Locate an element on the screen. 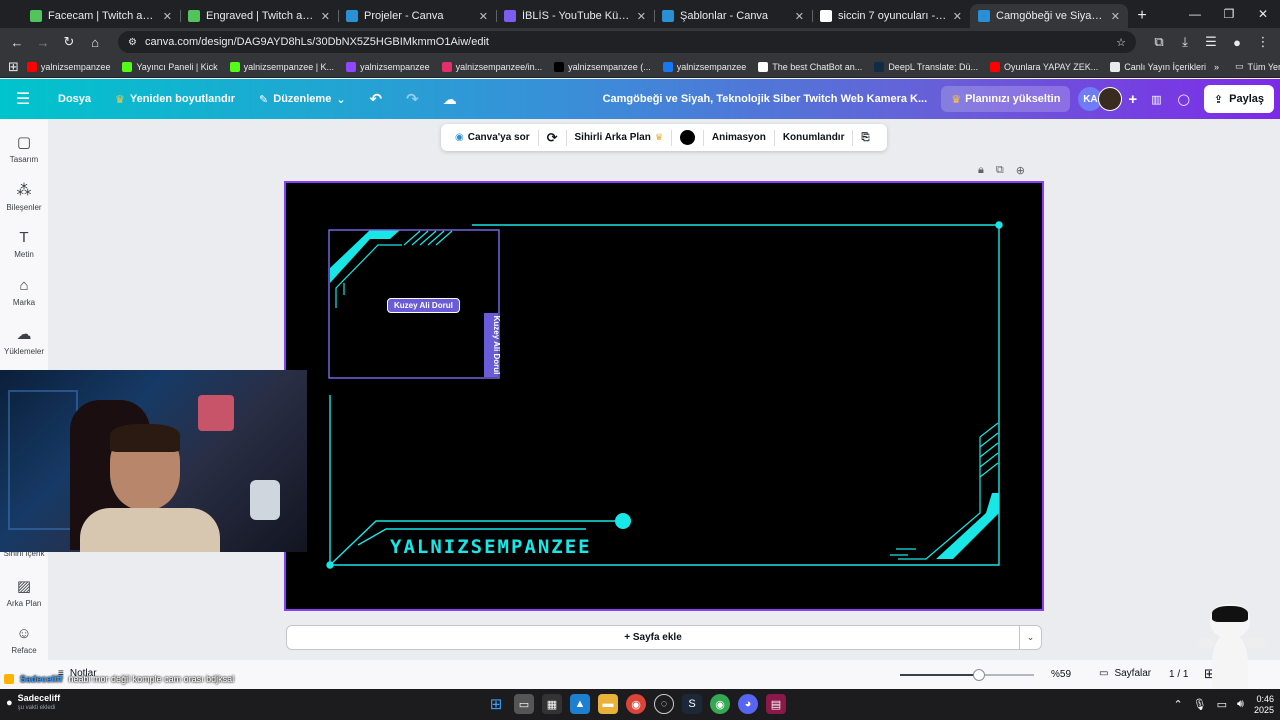  all-bookmarks-link: ▭ Tüm Yer İşaretleri is located at coordinates (1254, 66).